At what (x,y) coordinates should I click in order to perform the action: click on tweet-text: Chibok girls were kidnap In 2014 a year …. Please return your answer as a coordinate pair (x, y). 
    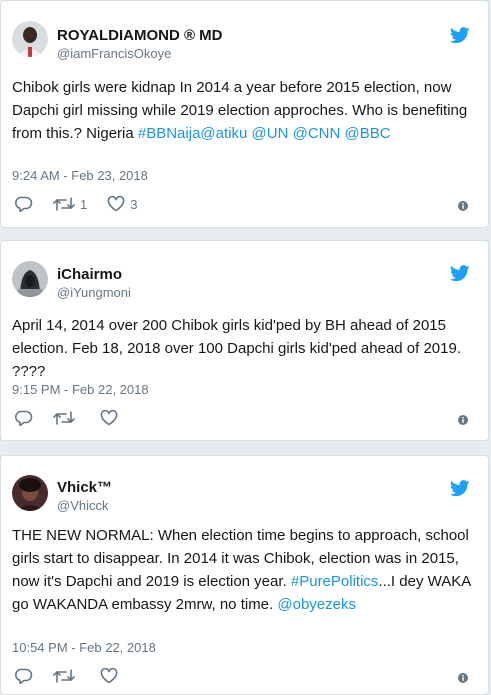
    Looking at the image, I should click on (247, 110).